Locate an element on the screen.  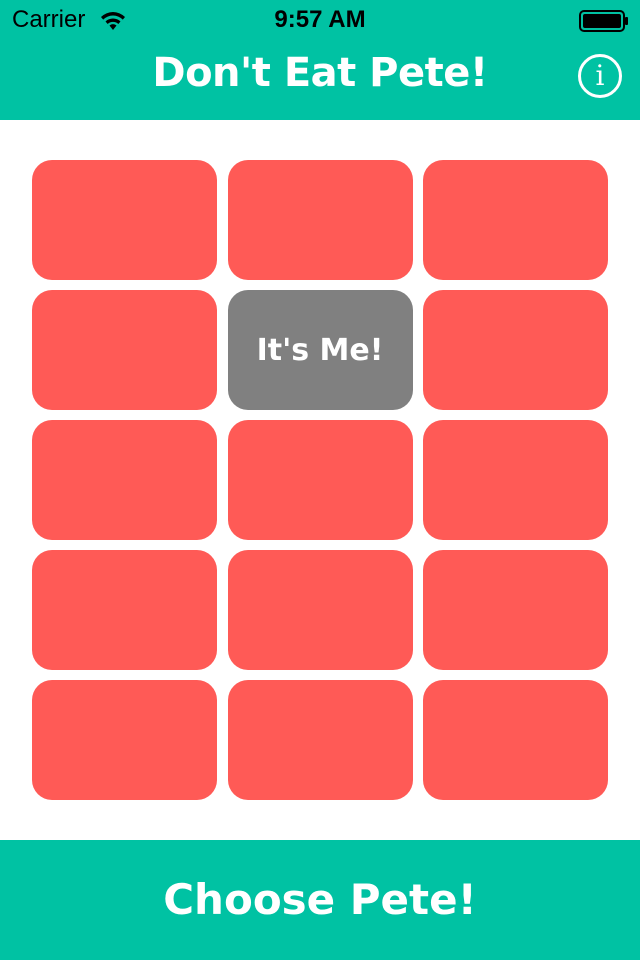
app-title: Don't Eat Pete! is located at coordinates (320, 73).